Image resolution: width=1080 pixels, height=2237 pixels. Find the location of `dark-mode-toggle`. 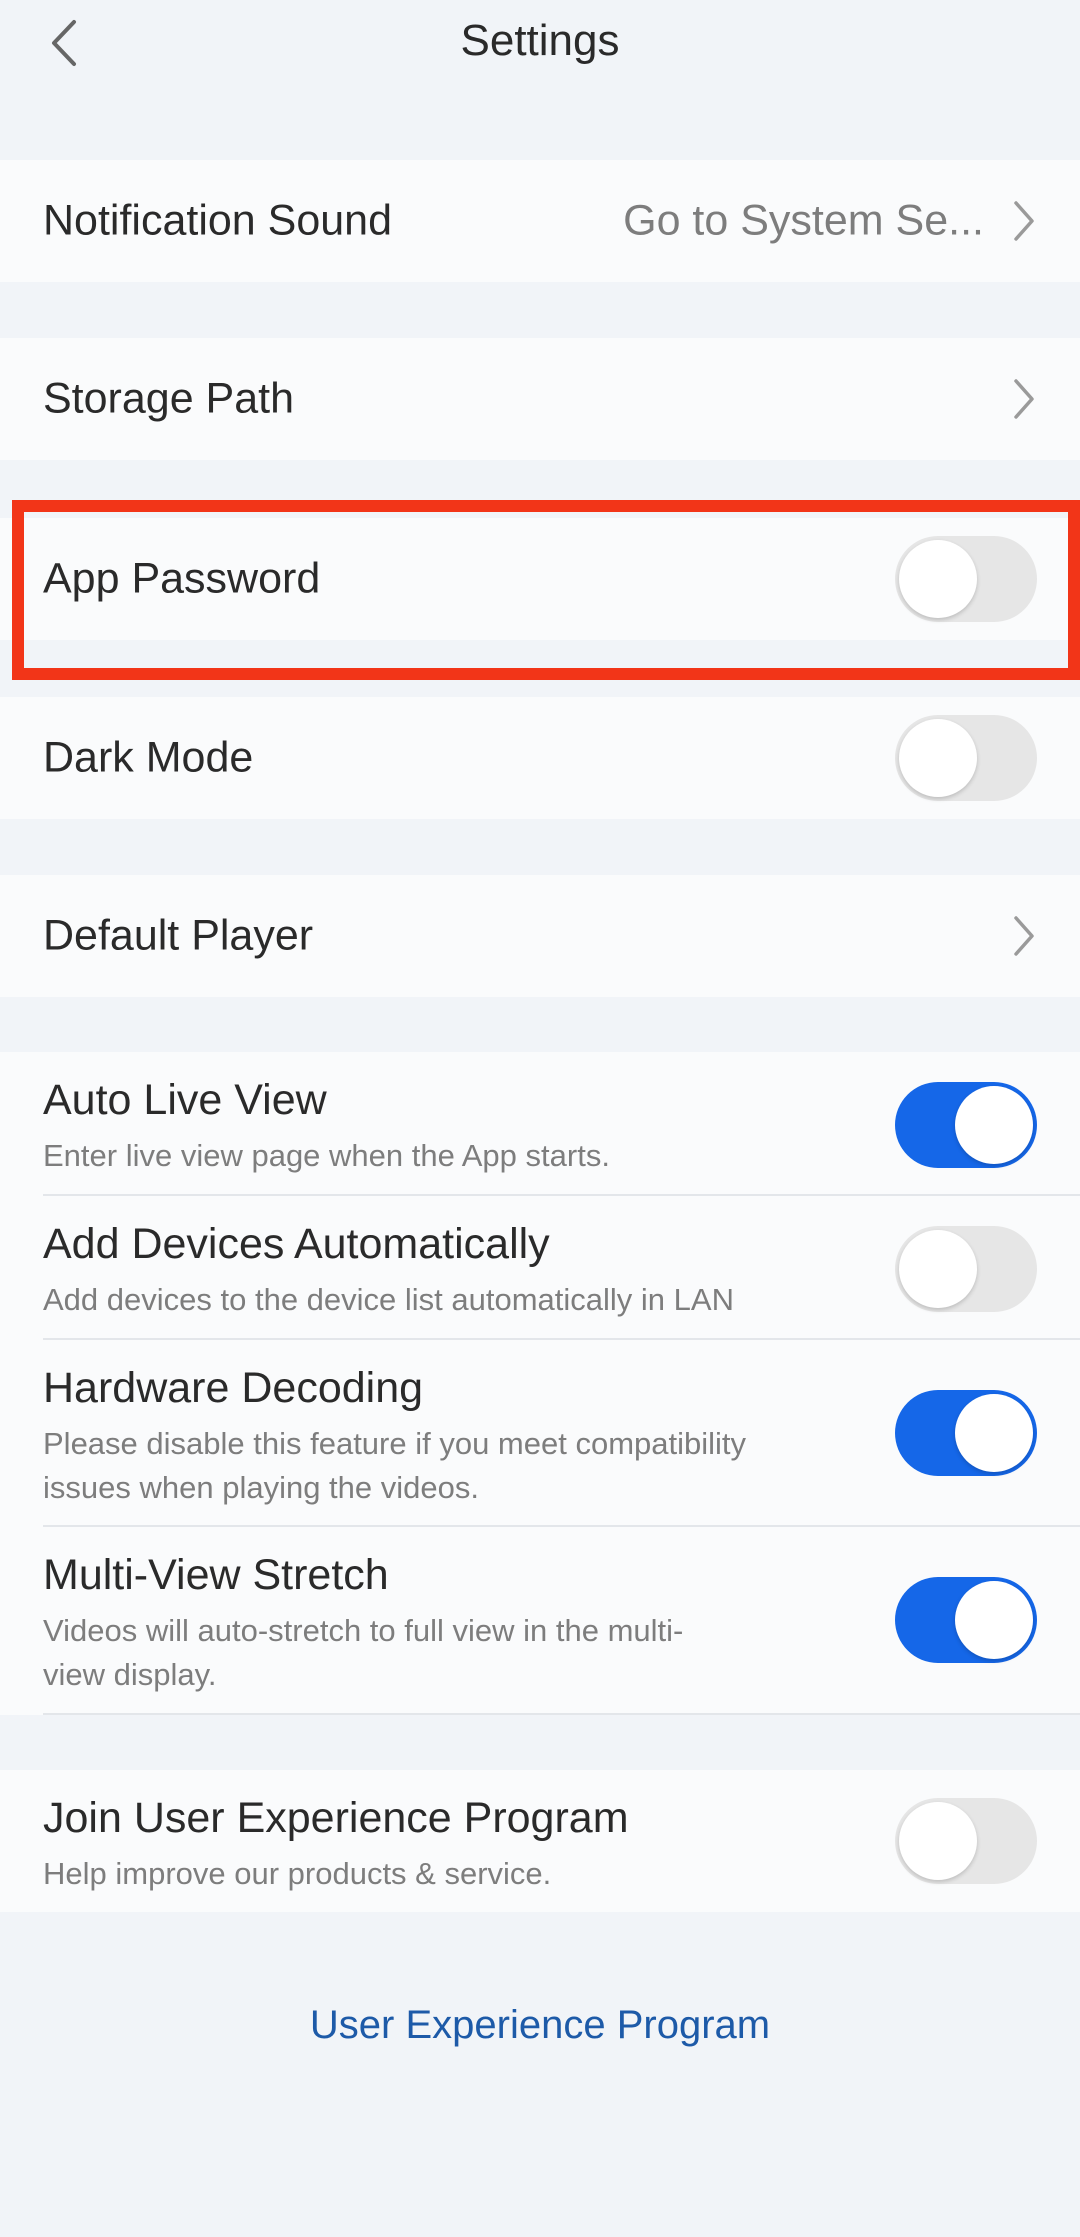

dark-mode-toggle is located at coordinates (966, 758).